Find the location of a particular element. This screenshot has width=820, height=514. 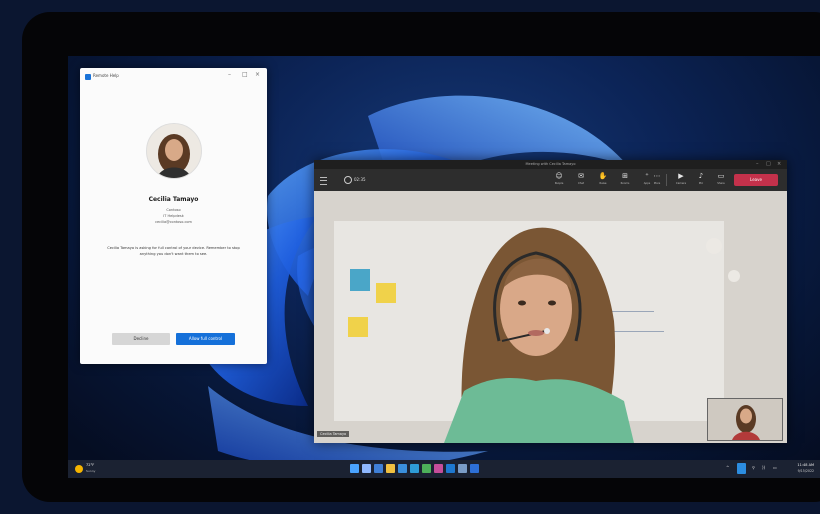

clock-date: 9/15/2022 is located at coordinates (800, 471).